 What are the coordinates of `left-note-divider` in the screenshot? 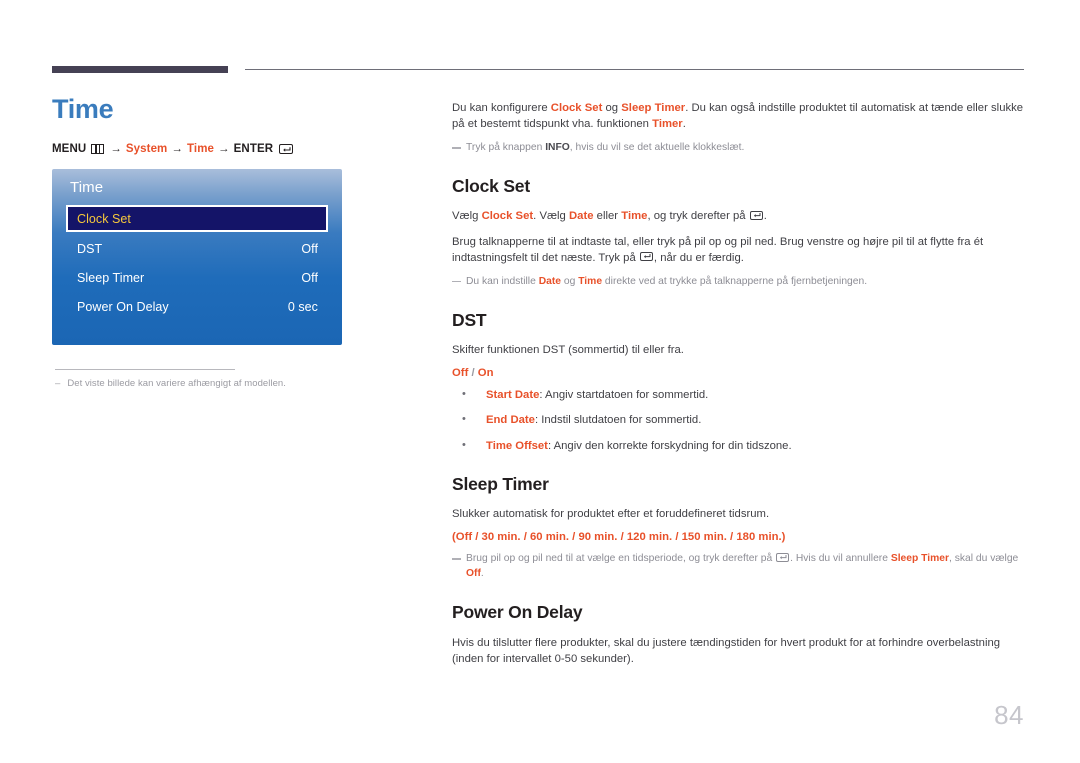 It's located at (145, 369).